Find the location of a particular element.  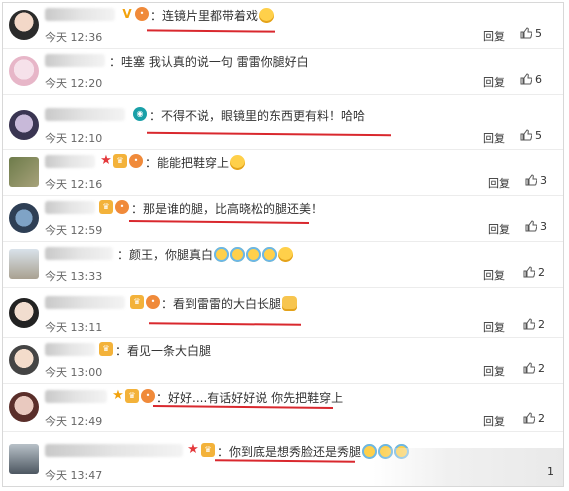

grin-emoji-icon is located at coordinates (286, 254).